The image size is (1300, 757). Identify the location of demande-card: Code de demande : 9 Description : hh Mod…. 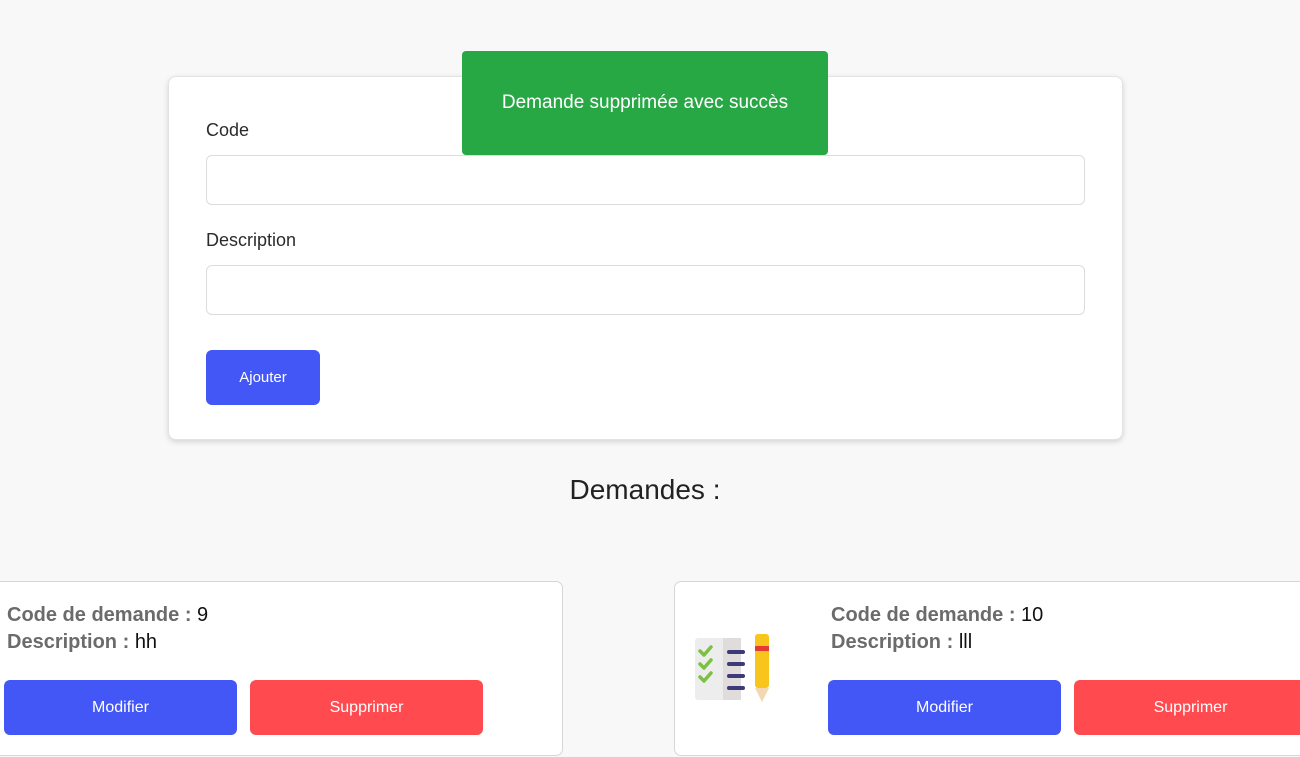
(281, 668).